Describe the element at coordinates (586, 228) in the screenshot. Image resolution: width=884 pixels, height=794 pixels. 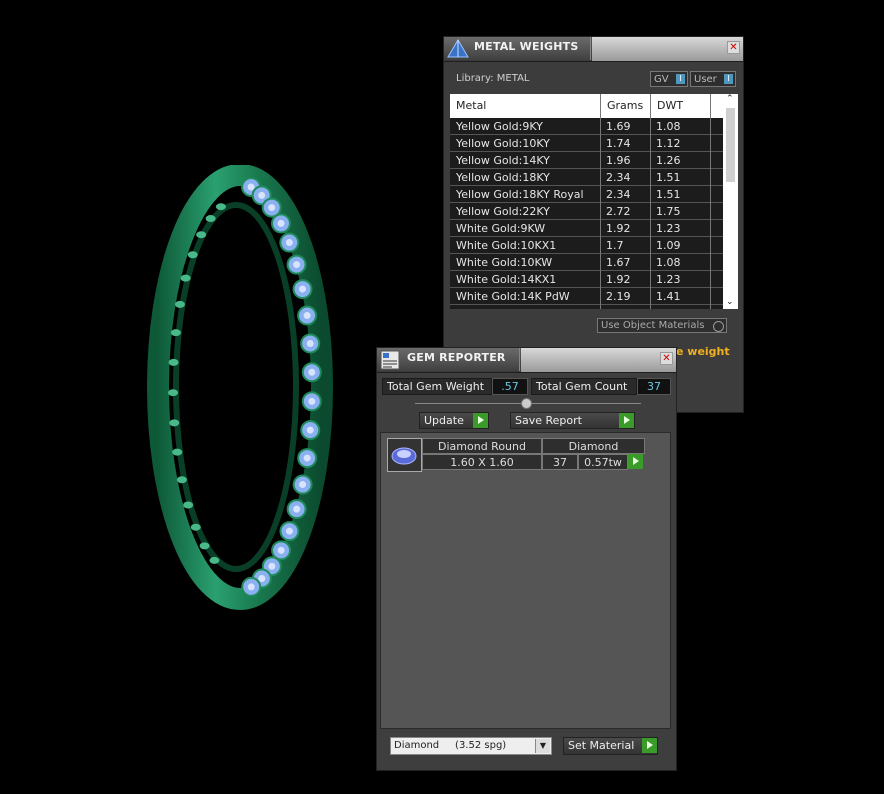
I see `table-row: White Gold:9KW 1.92 1.23` at that location.